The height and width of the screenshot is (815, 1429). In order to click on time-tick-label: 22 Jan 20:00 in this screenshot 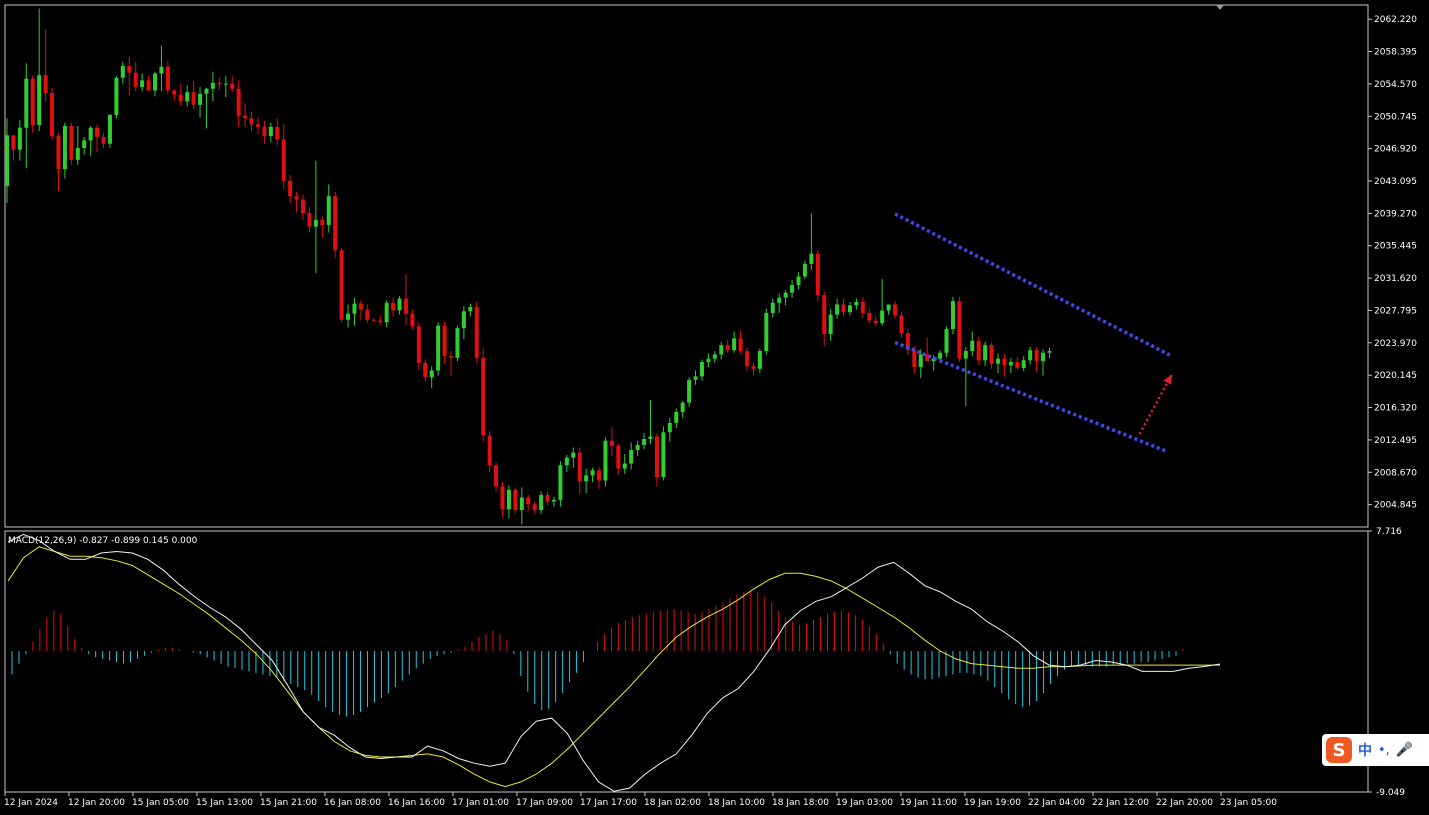, I will do `click(1184, 803)`.